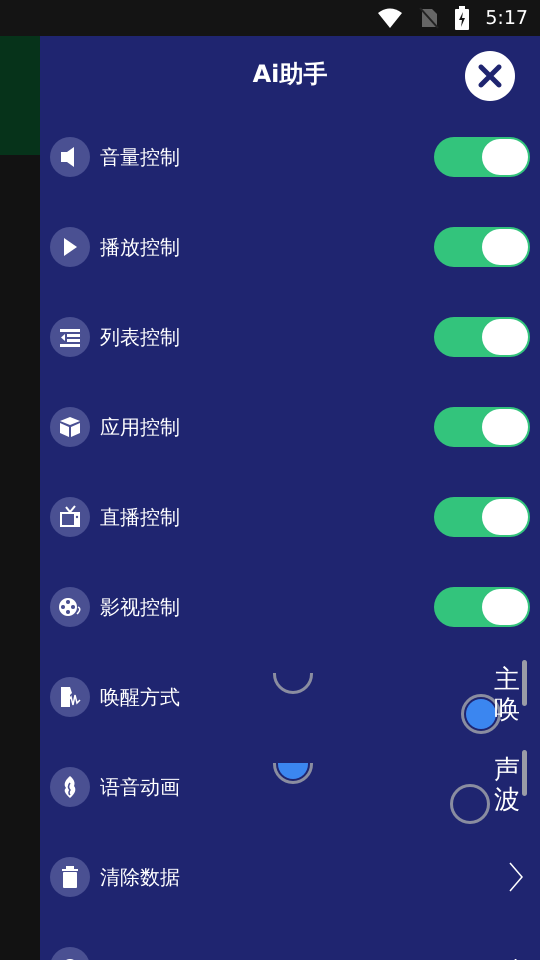 This screenshot has height=960, width=540. I want to click on wifi-icon, so click(390, 18).